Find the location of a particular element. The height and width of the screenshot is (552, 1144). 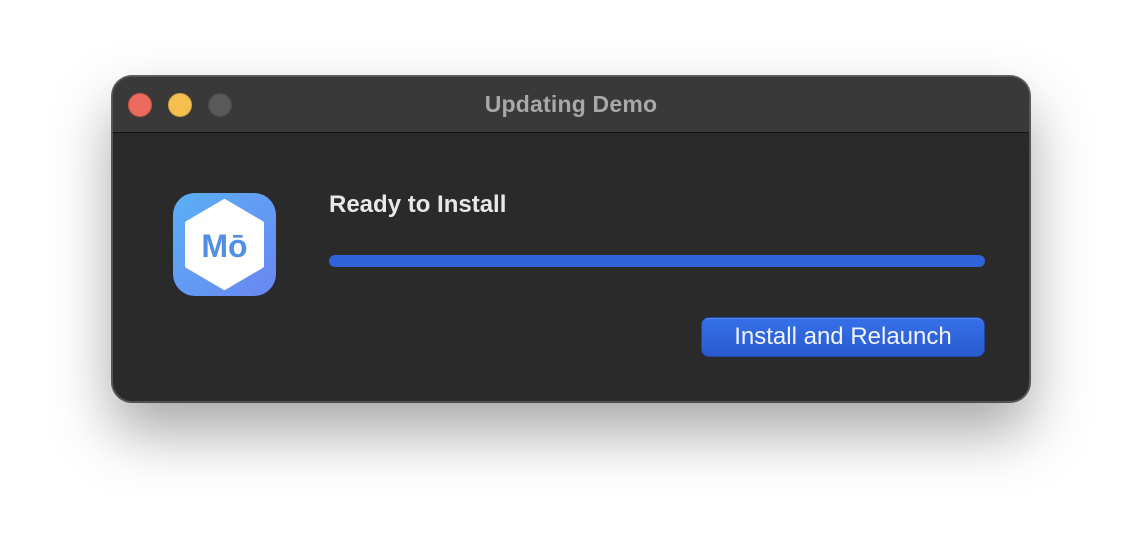

window-title: Updating Demo is located at coordinates (571, 104).